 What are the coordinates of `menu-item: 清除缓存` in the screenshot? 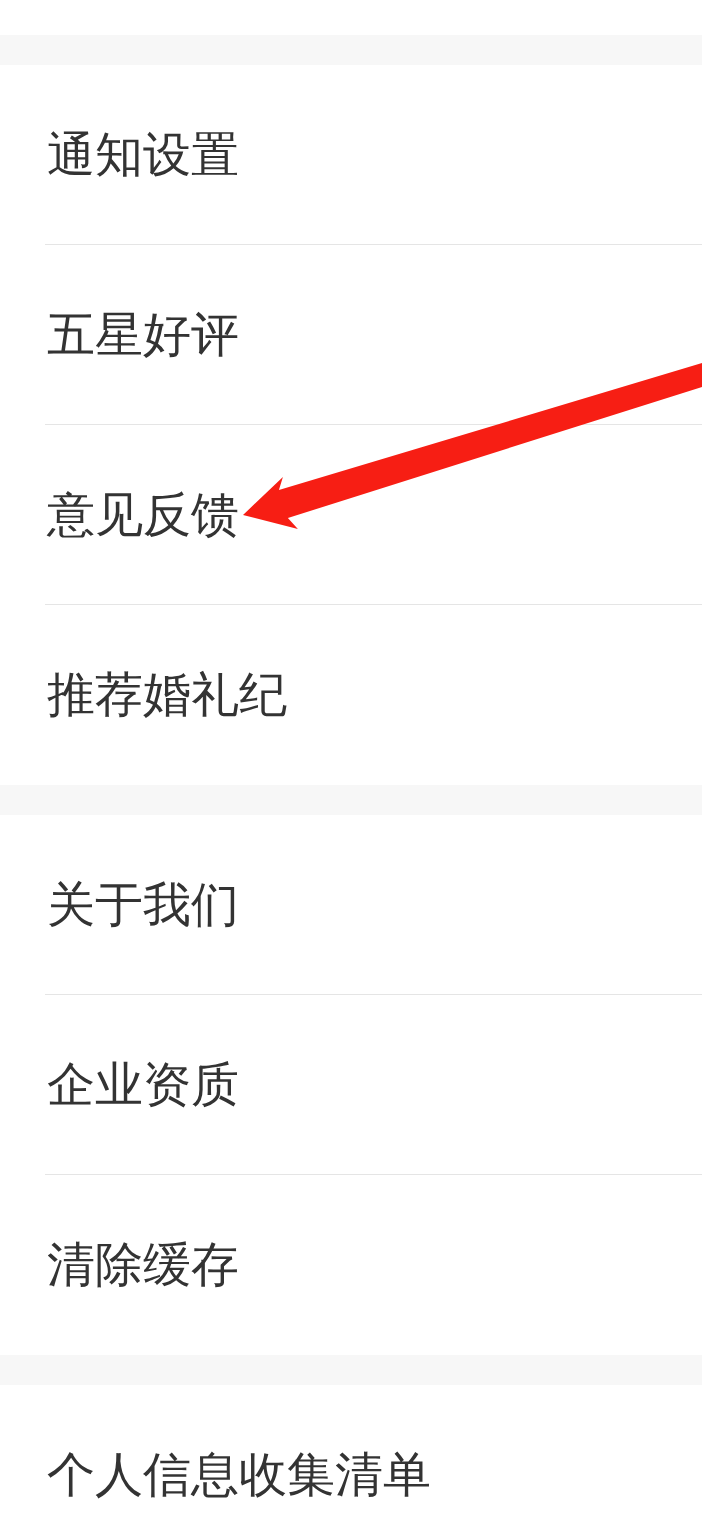 It's located at (143, 1265).